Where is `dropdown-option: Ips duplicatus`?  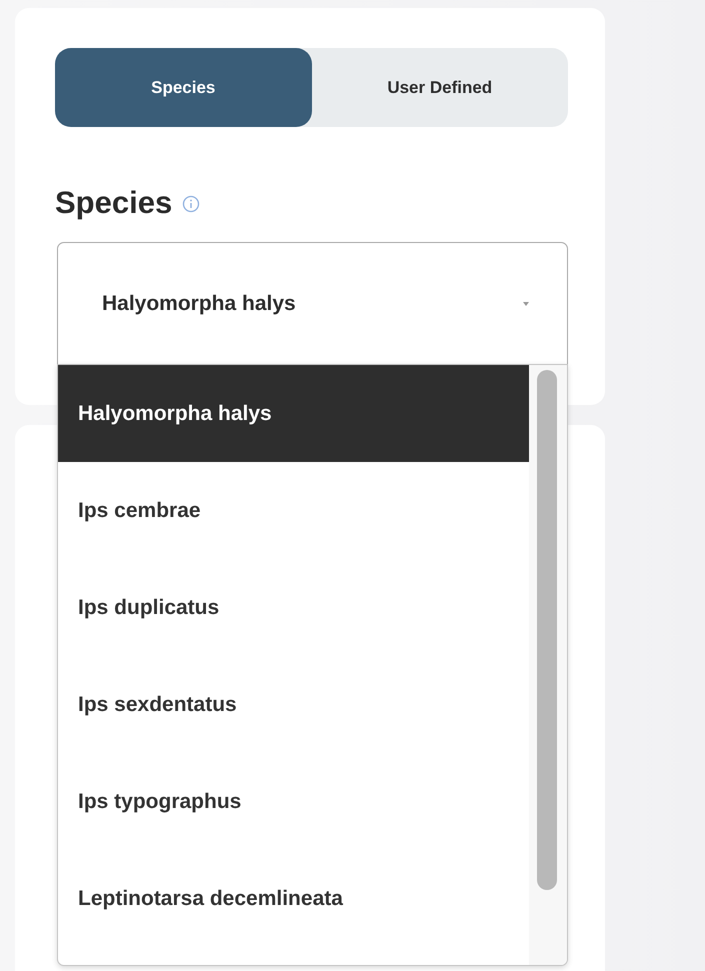
dropdown-option: Ips duplicatus is located at coordinates (293, 607).